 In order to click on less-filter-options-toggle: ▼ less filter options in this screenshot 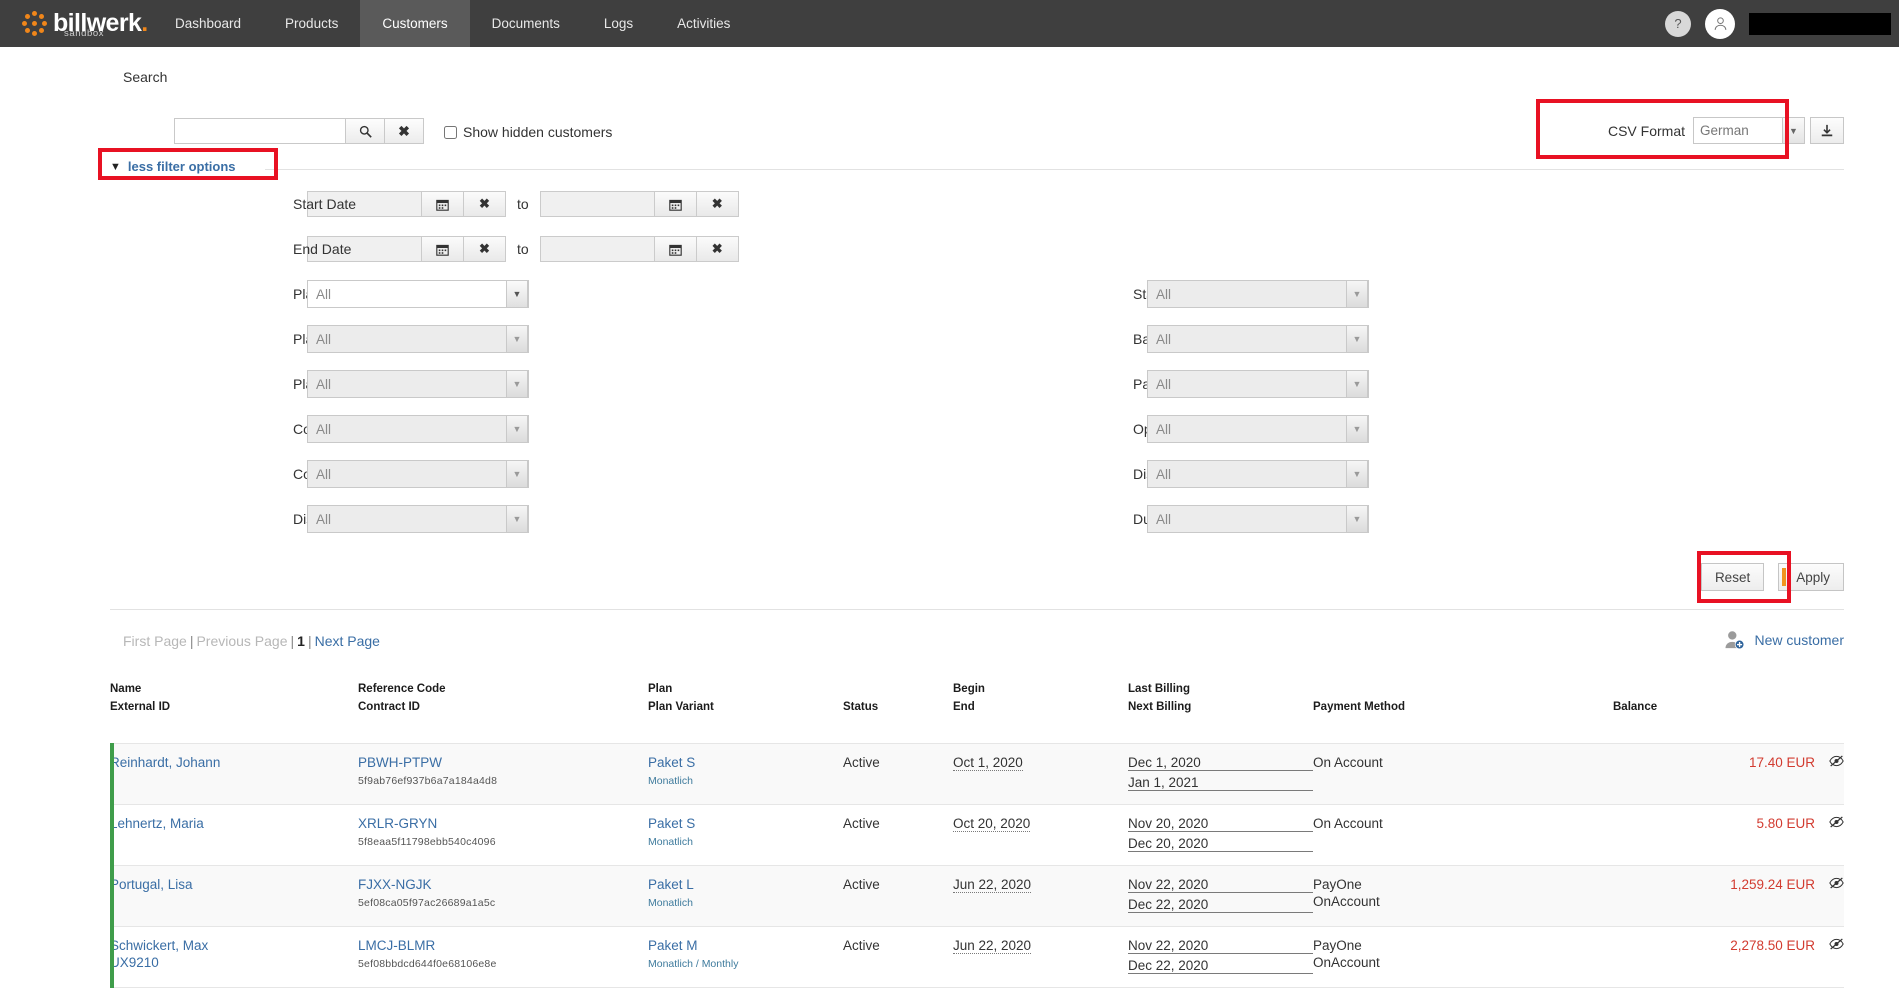, I will do `click(173, 166)`.